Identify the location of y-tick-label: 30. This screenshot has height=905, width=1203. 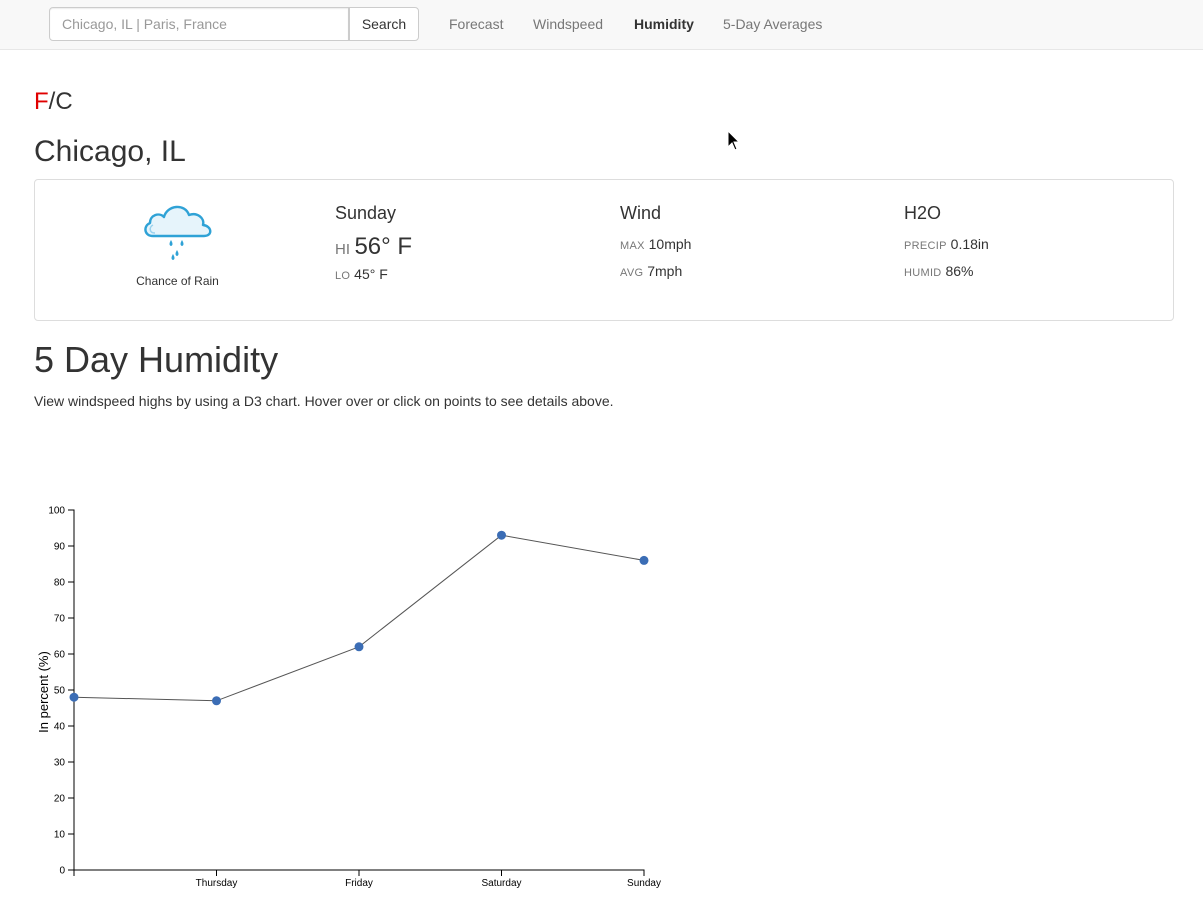
(60, 763).